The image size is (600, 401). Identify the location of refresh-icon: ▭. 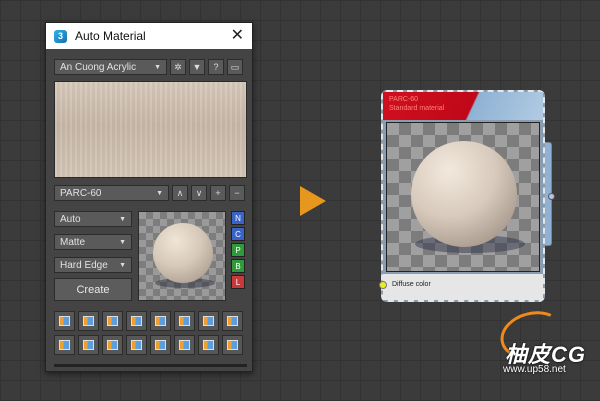
(235, 66).